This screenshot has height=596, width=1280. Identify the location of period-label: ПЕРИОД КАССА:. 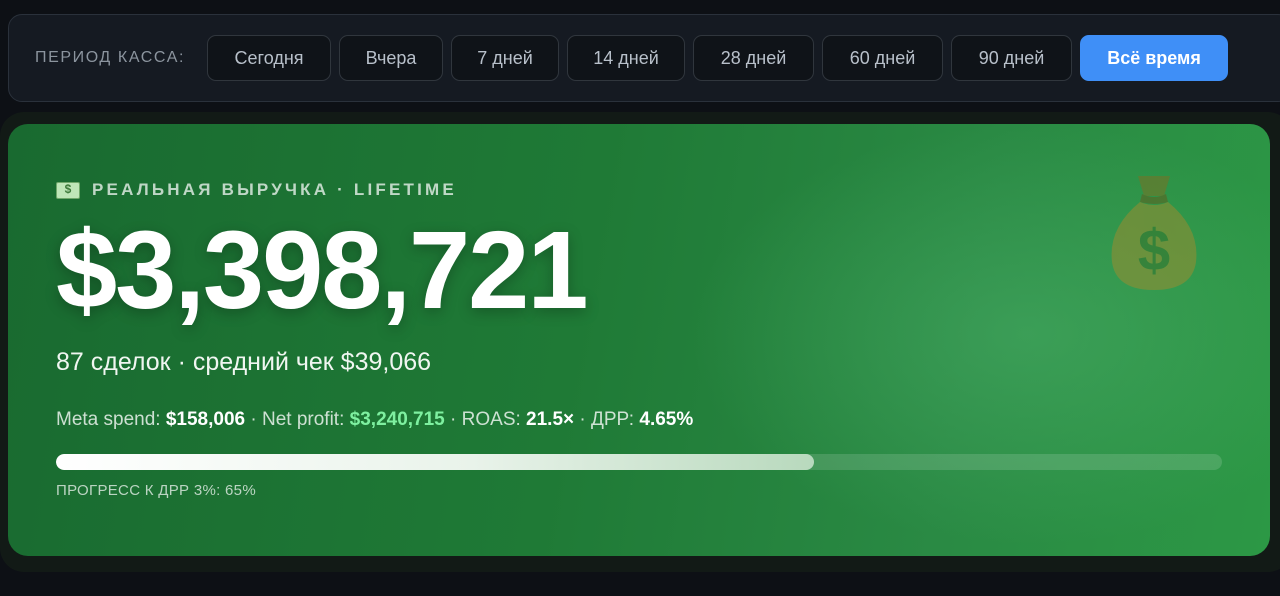
(110, 57).